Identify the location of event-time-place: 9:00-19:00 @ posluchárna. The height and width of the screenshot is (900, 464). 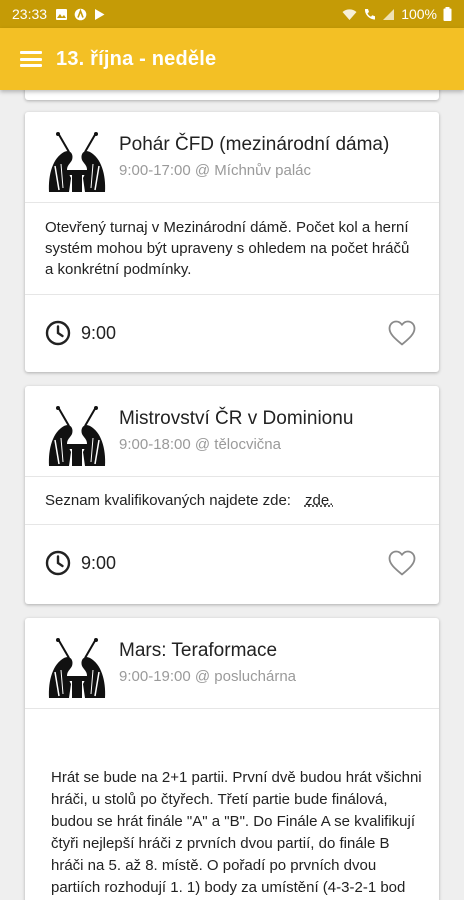
(208, 676).